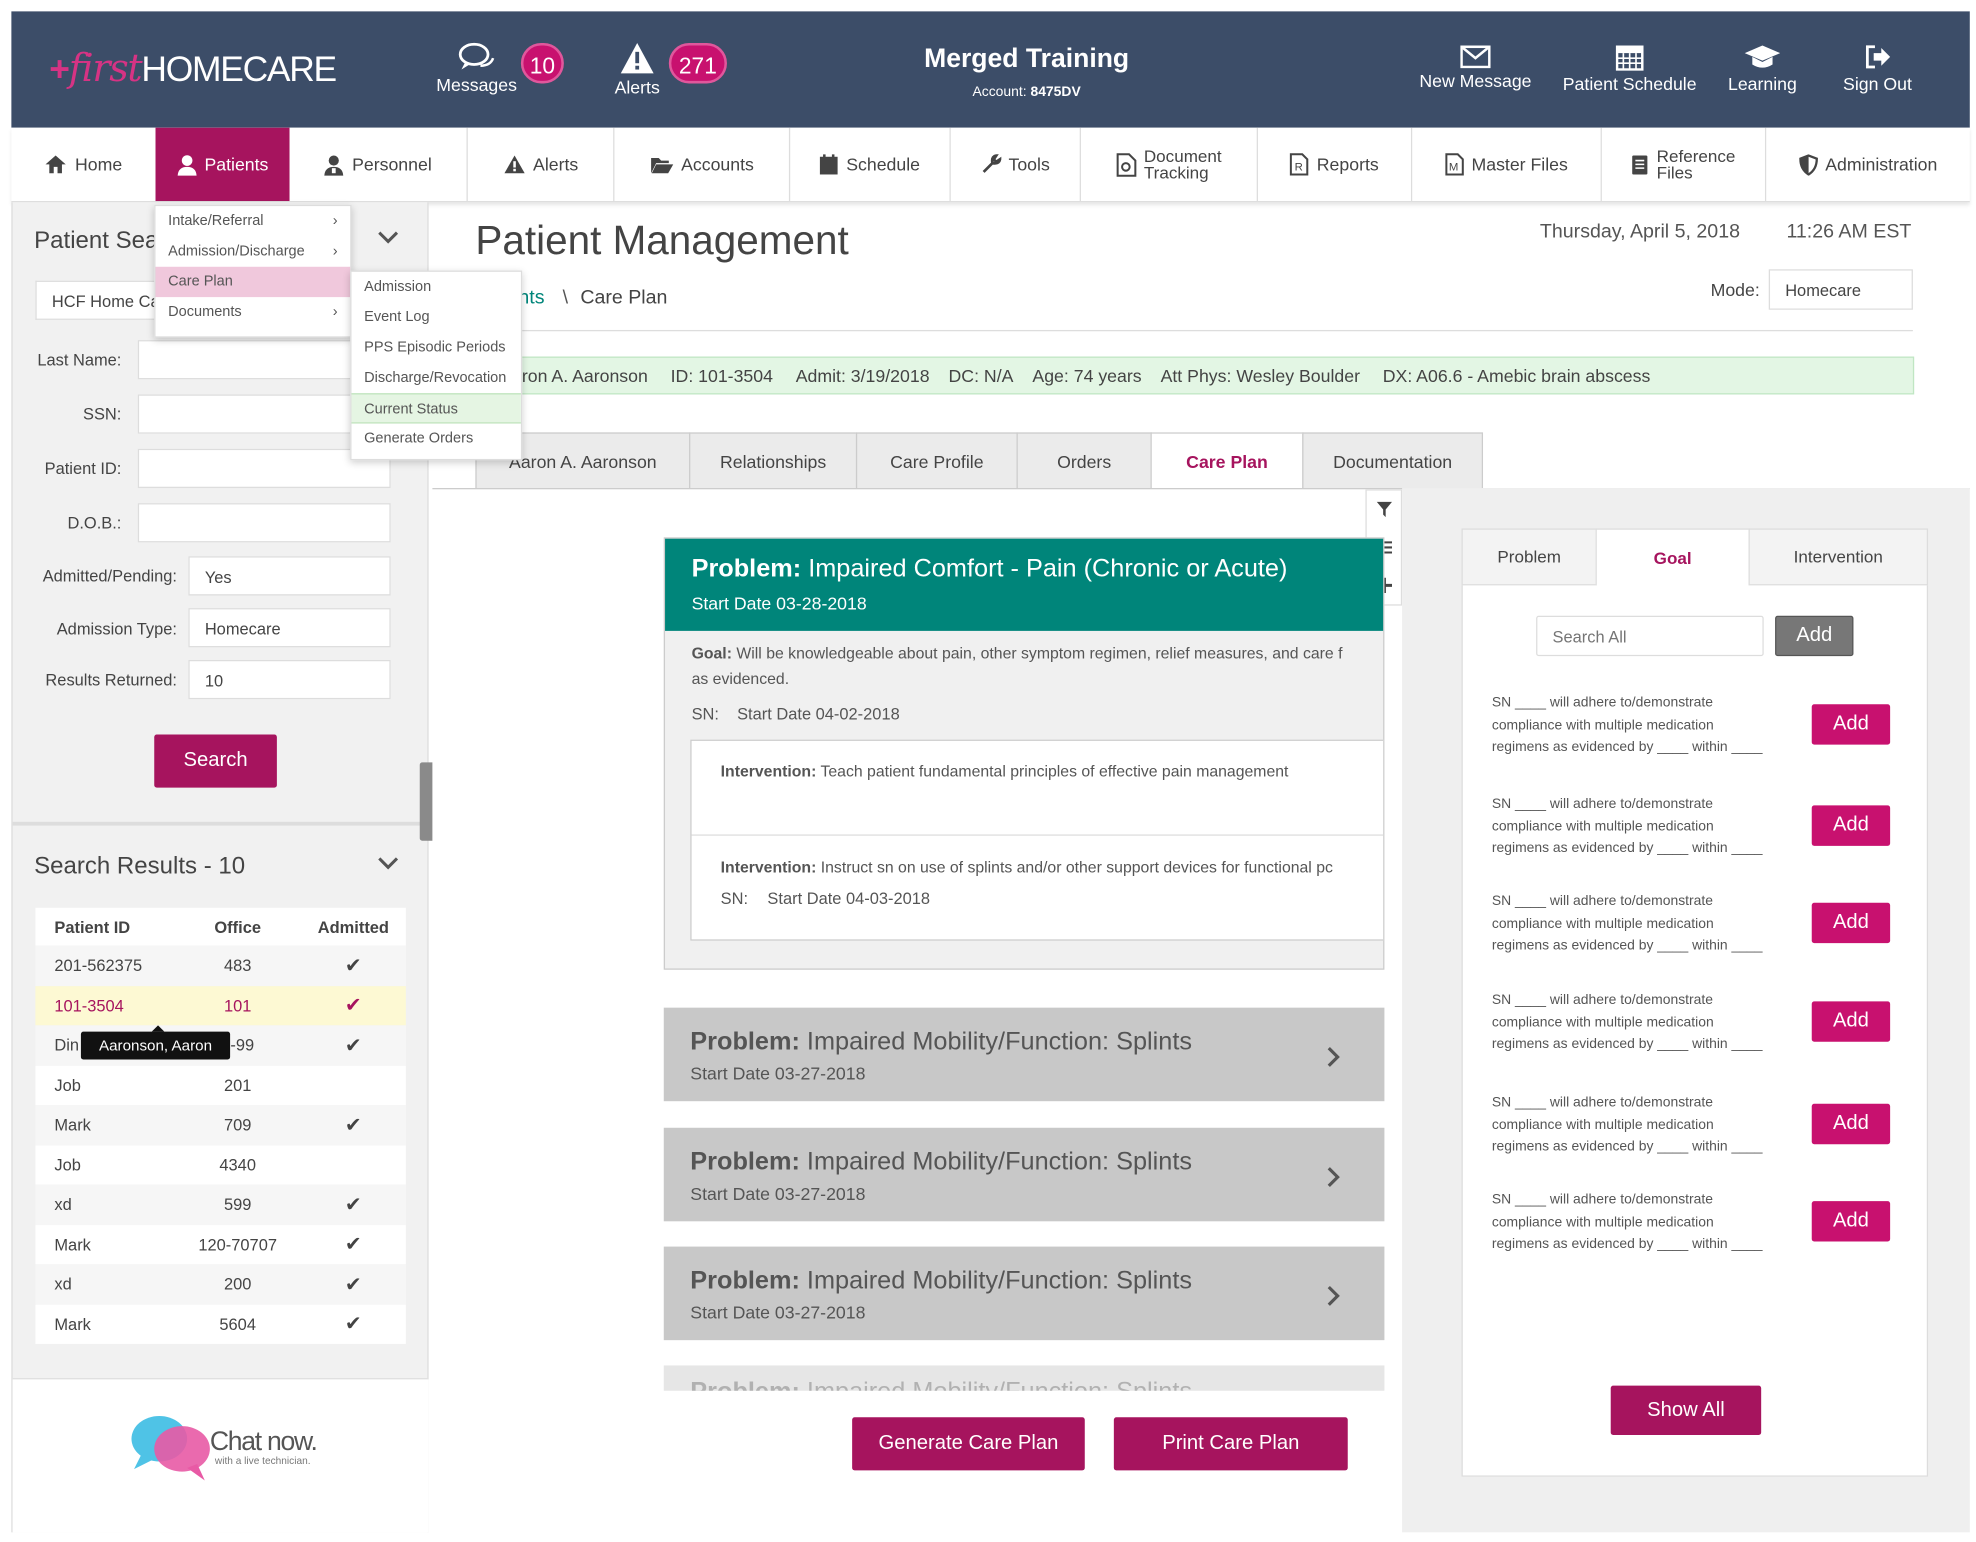  Describe the element at coordinates (63, 1284) in the screenshot. I see `cell-patient-id: xd` at that location.